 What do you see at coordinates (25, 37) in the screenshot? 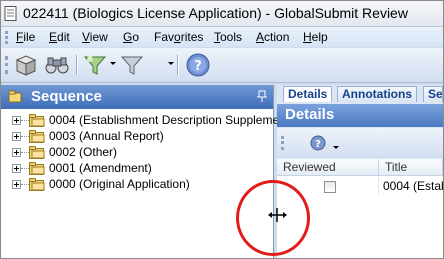
I see `menu-file: File` at bounding box center [25, 37].